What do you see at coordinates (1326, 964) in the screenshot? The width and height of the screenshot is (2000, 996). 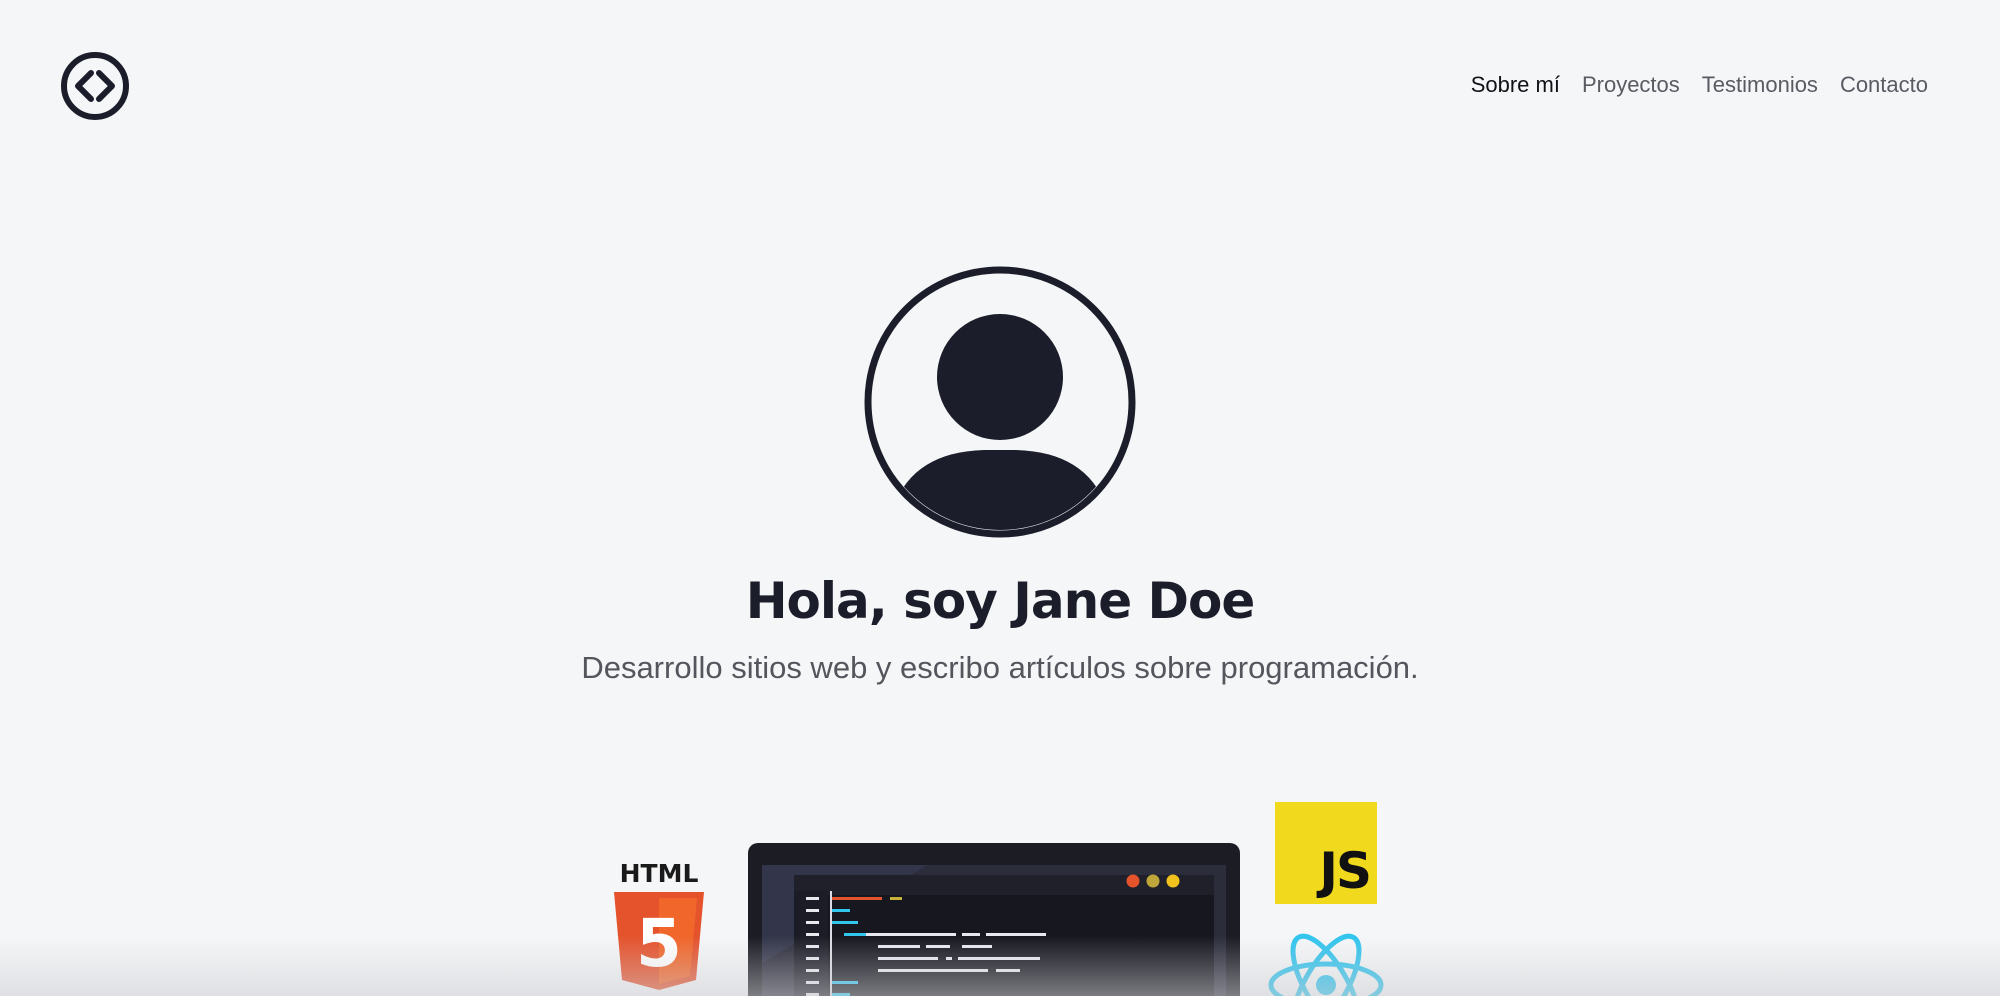 I see `react-atom-icon` at bounding box center [1326, 964].